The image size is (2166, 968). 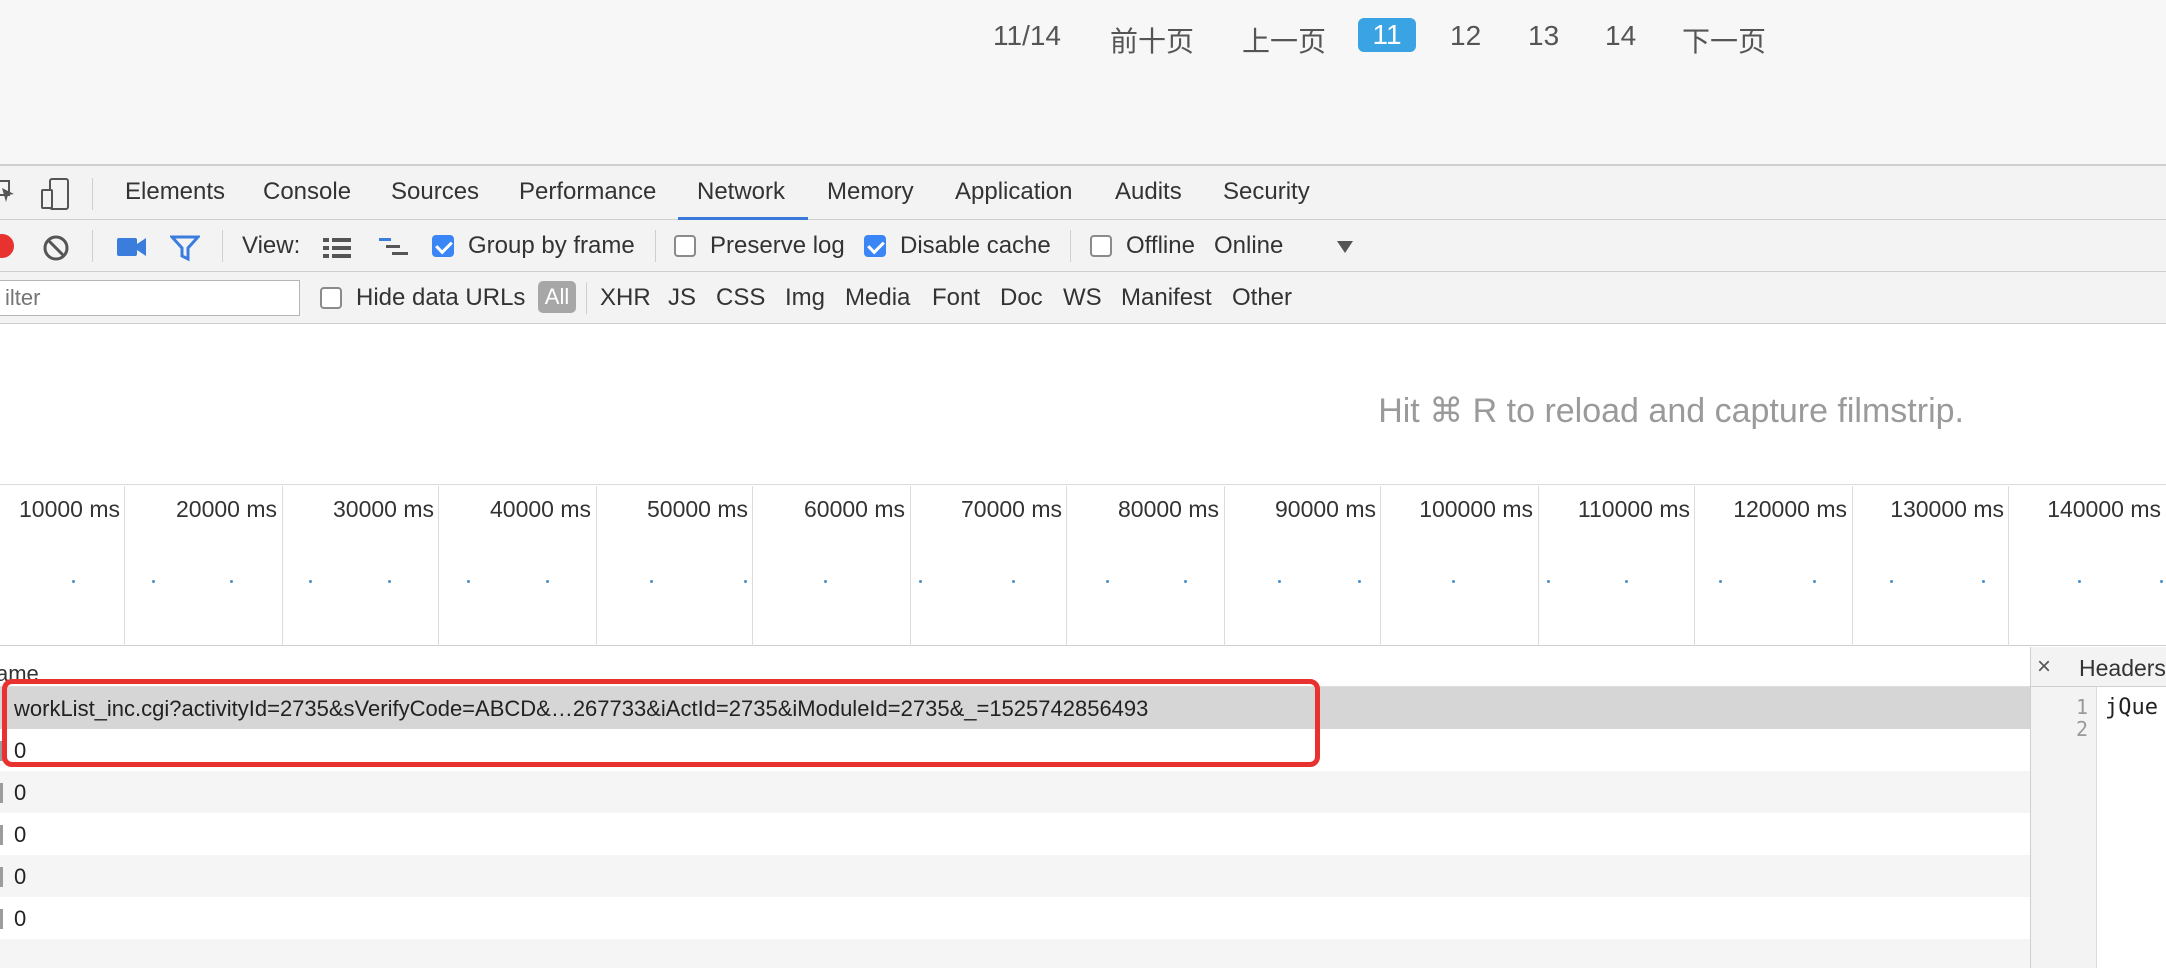 I want to click on filter-xhr: XHR, so click(x=625, y=298).